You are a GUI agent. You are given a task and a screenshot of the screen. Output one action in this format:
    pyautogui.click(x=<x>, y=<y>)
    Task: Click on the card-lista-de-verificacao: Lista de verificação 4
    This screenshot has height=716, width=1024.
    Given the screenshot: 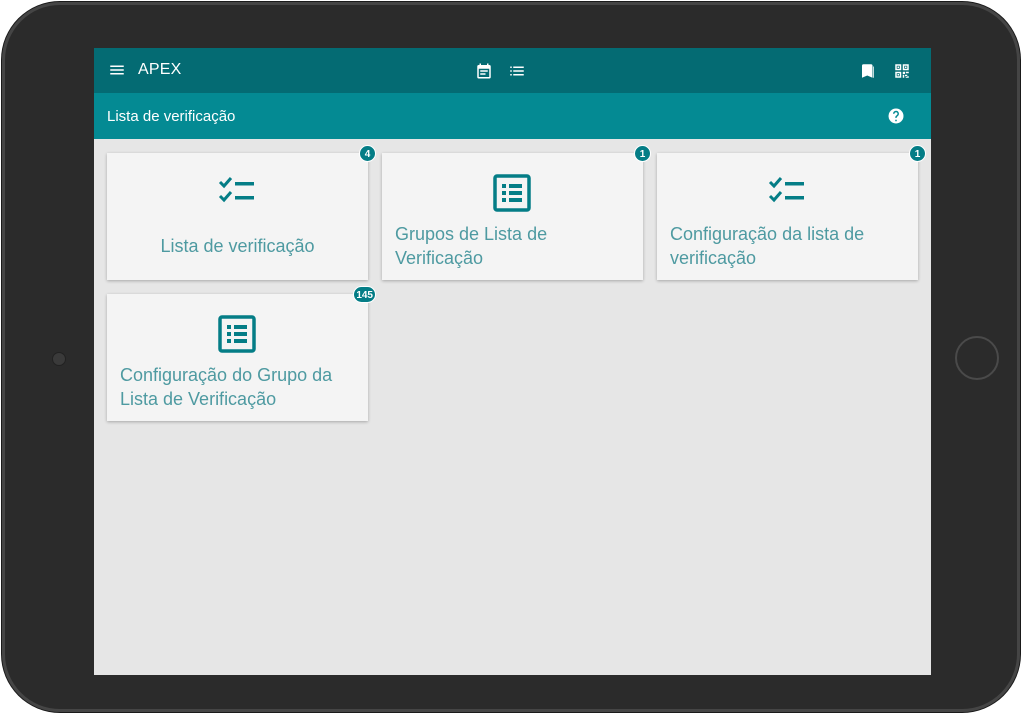 What is the action you would take?
    pyautogui.click(x=241, y=212)
    